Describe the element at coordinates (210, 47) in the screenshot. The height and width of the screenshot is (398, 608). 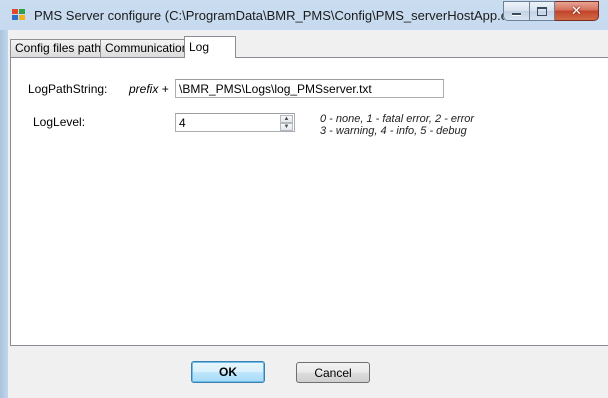
I see `tab-log: Log` at that location.